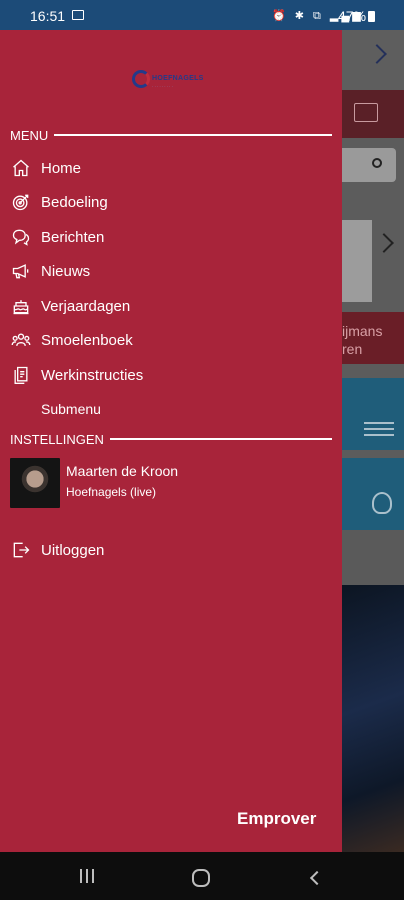  Describe the element at coordinates (317, 878) in the screenshot. I see `back-button` at that location.